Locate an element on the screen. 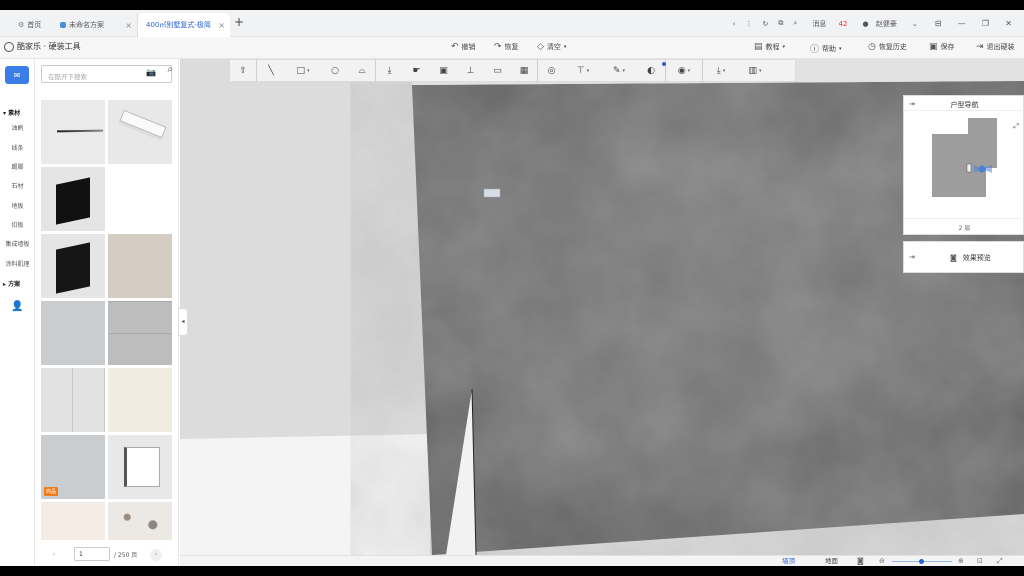 This screenshot has width=1024, height=576. sidebar-head-scheme: ▸ 方案 is located at coordinates (17, 283).